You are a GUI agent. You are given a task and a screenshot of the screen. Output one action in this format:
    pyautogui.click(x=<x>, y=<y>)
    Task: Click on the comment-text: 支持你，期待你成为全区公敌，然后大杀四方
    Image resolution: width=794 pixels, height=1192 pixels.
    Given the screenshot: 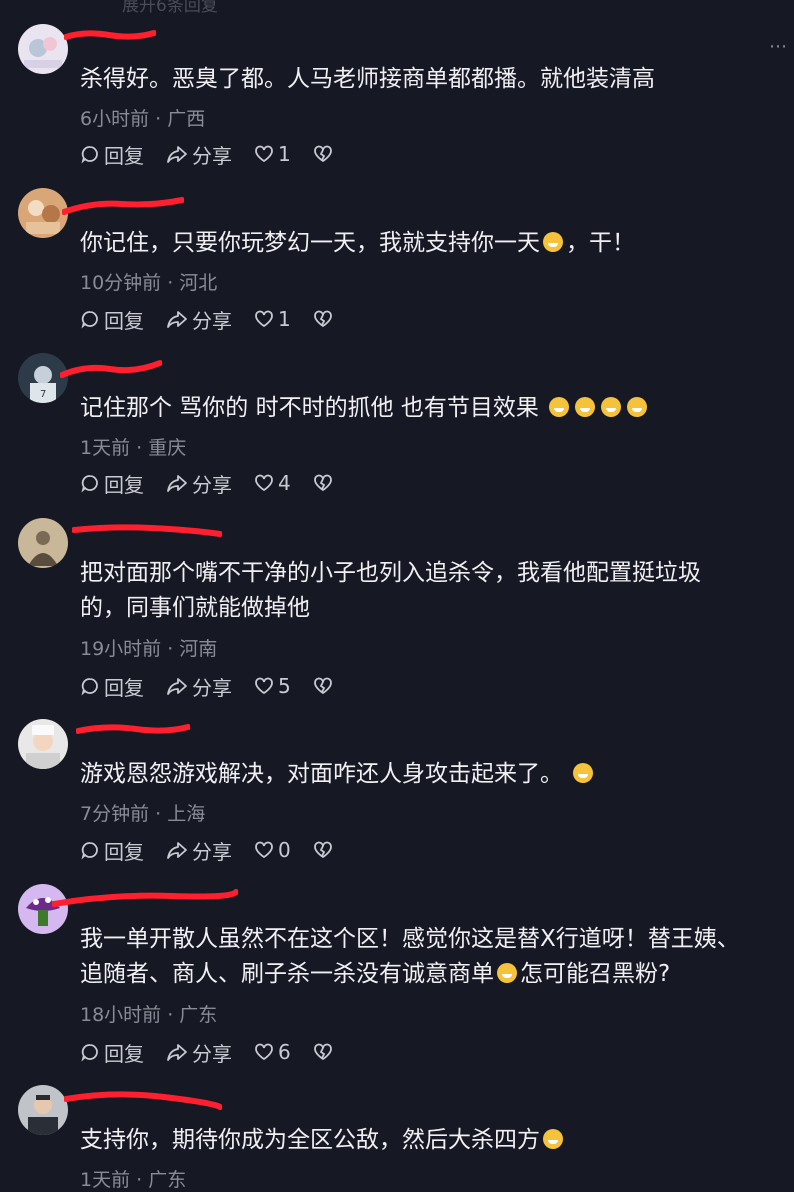 What is the action you would take?
    pyautogui.click(x=430, y=1140)
    